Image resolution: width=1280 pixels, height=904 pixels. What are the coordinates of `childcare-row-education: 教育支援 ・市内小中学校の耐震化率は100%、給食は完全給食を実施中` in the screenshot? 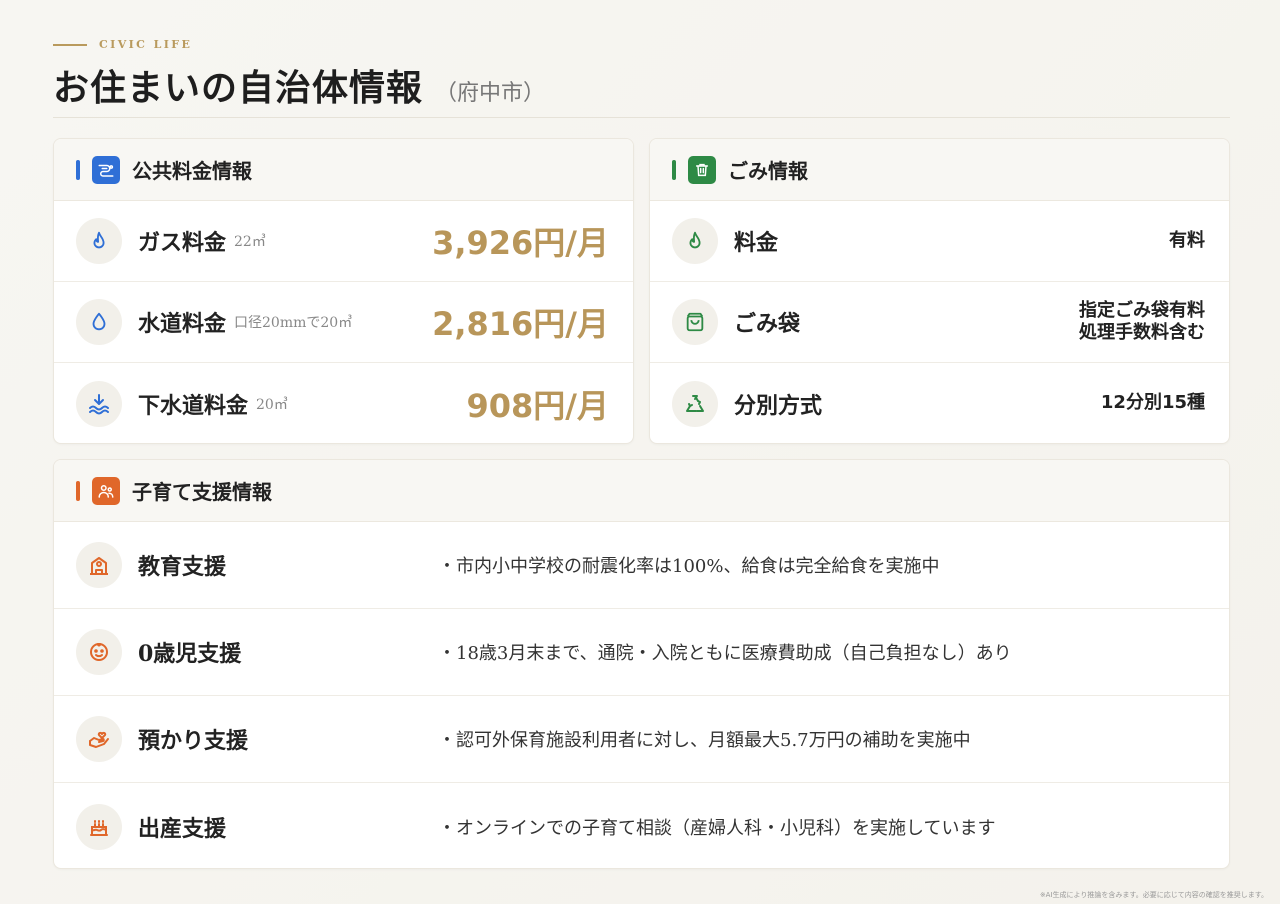 It's located at (641, 565).